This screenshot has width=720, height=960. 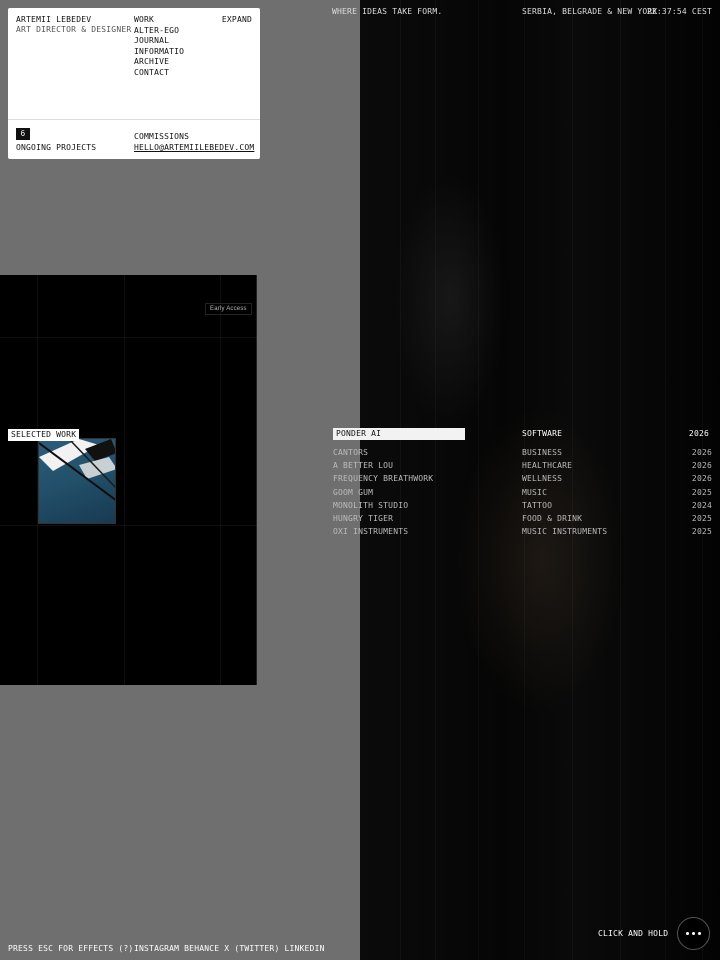 I want to click on project-category: FOOD & DRINK, so click(x=552, y=518).